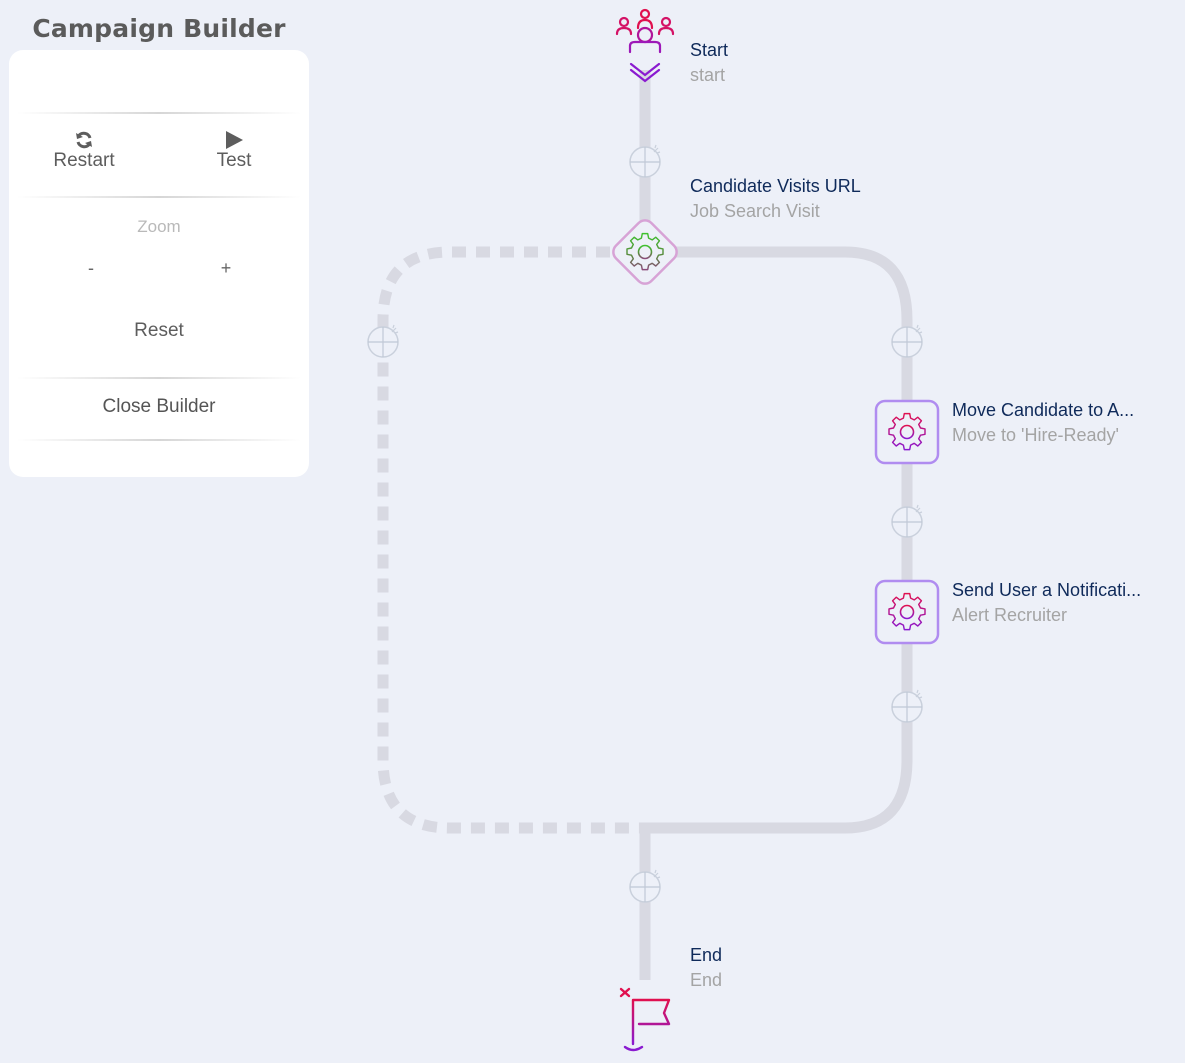 This screenshot has height=1063, width=1185. Describe the element at coordinates (234, 160) in the screenshot. I see `test-label: Test` at that location.